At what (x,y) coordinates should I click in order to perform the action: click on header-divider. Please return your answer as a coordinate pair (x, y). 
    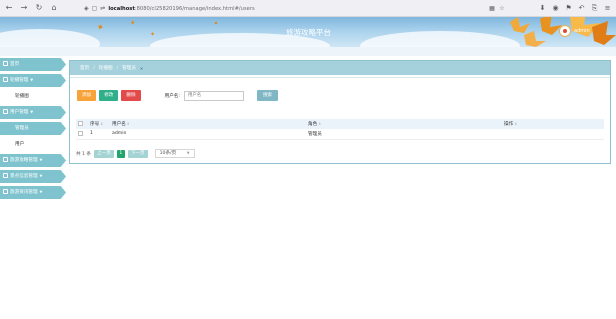
    Looking at the image, I should click on (308, 51).